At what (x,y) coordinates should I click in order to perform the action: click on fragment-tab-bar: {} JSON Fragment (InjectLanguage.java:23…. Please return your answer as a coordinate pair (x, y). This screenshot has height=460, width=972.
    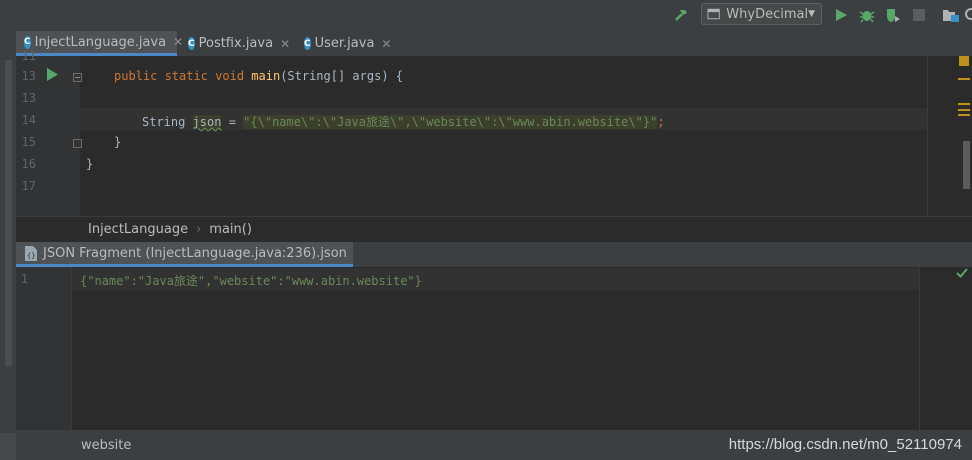
    Looking at the image, I should click on (494, 255).